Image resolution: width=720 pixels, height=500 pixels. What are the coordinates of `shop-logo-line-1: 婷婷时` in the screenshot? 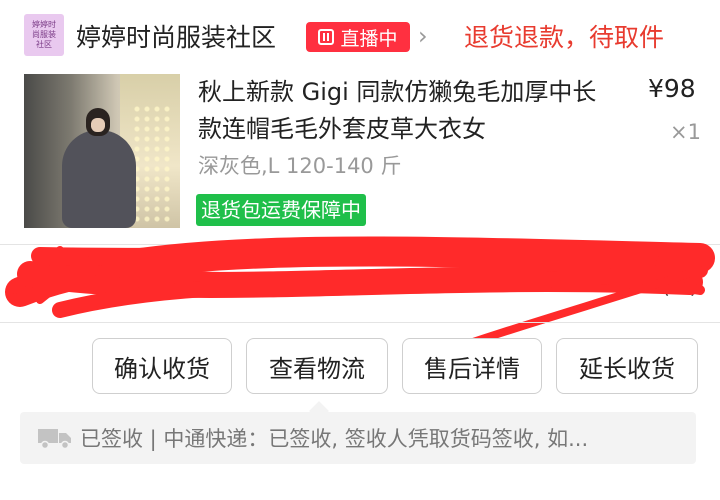 It's located at (44, 24).